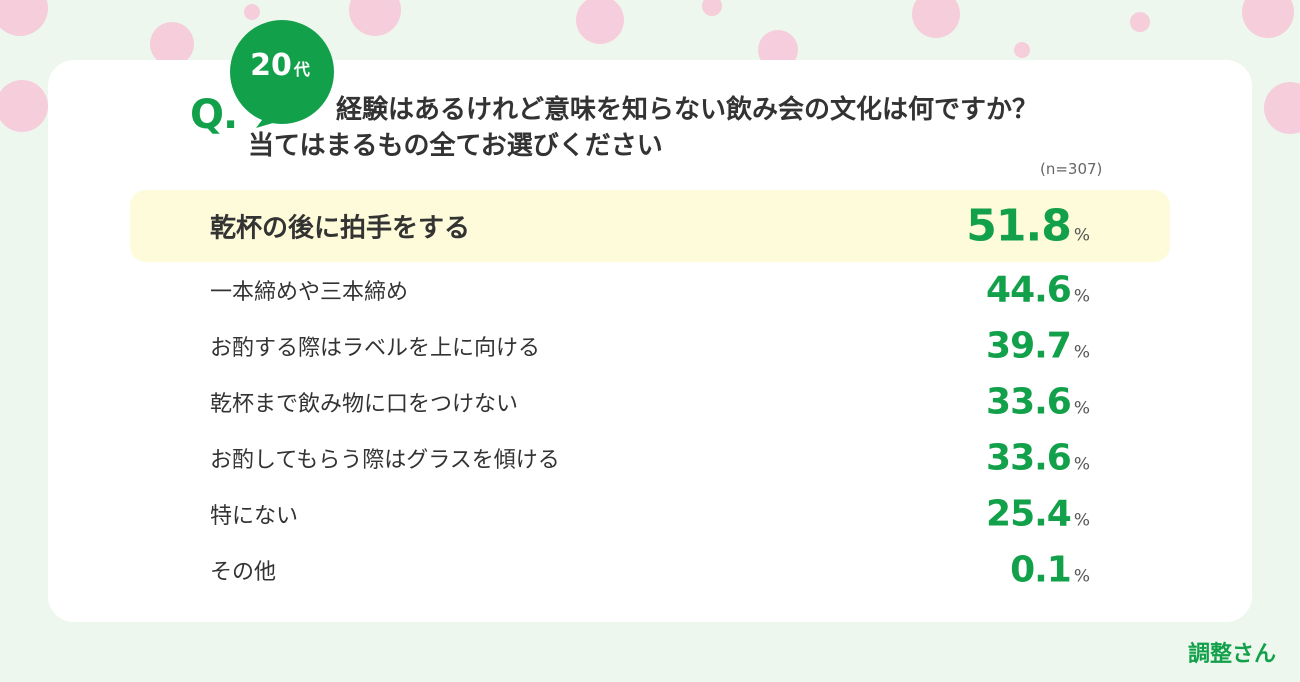  I want to click on table-row: その他 0.1%, so click(650, 570).